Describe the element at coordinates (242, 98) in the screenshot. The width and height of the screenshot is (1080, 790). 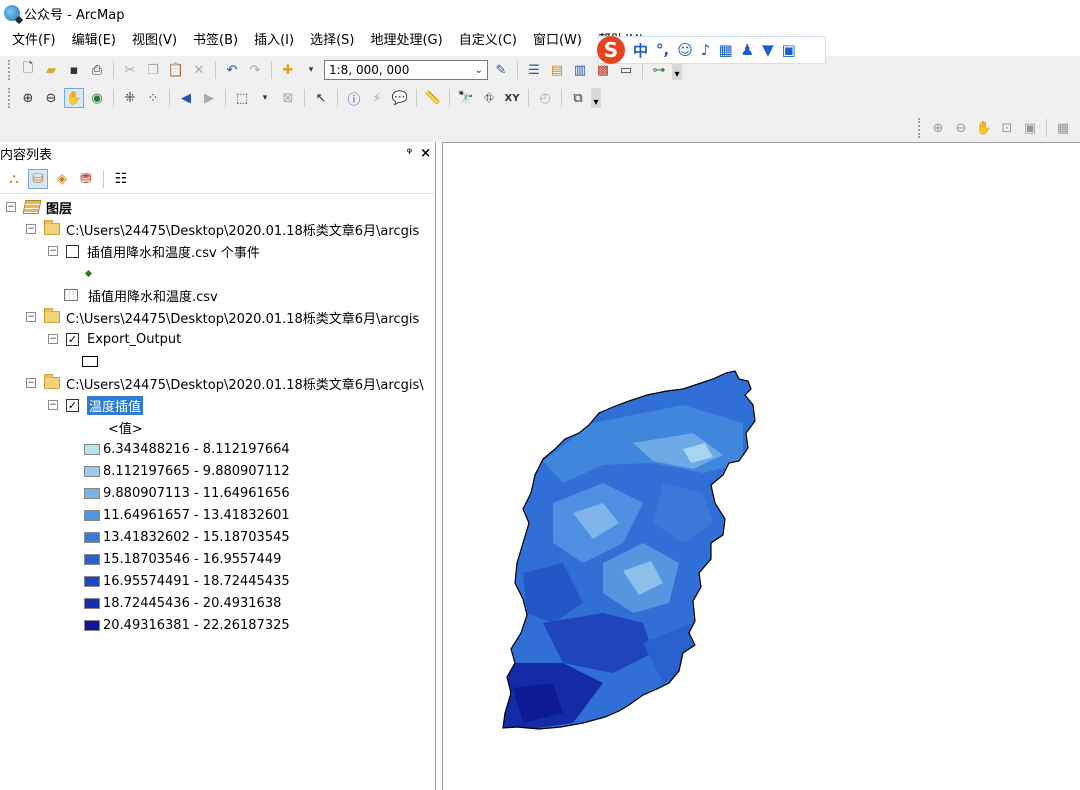
I see `select-features-icon: ⬚` at that location.